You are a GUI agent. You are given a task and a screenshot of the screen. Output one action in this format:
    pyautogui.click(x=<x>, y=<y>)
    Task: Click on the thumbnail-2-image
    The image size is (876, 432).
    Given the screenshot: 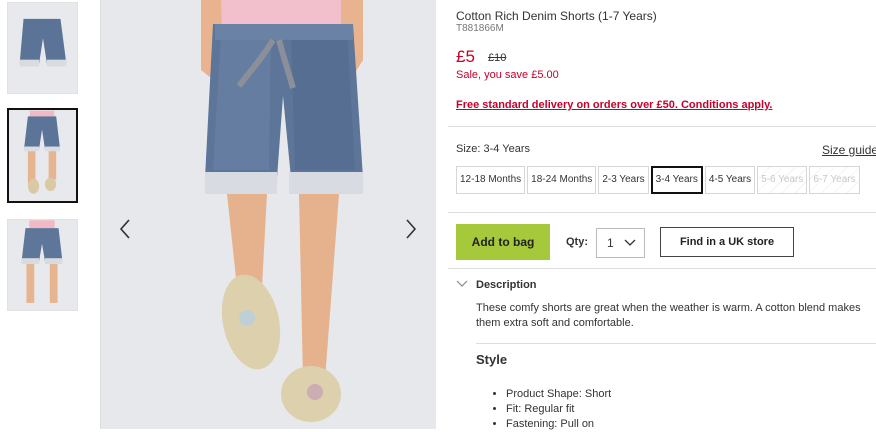 What is the action you would take?
    pyautogui.click(x=42, y=155)
    